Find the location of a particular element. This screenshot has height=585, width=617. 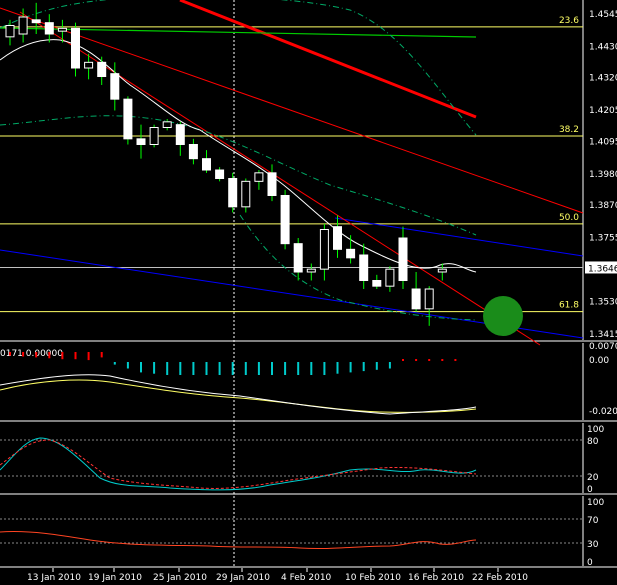

fib-level-label: 38.2 is located at coordinates (569, 130).